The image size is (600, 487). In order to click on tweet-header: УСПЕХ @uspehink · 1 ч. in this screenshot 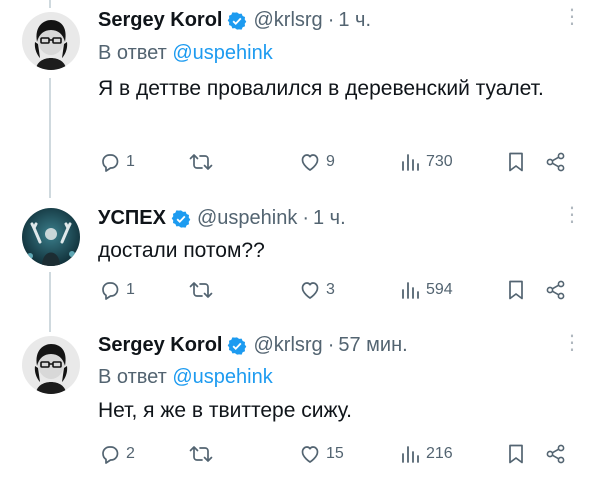, I will do `click(222, 218)`.